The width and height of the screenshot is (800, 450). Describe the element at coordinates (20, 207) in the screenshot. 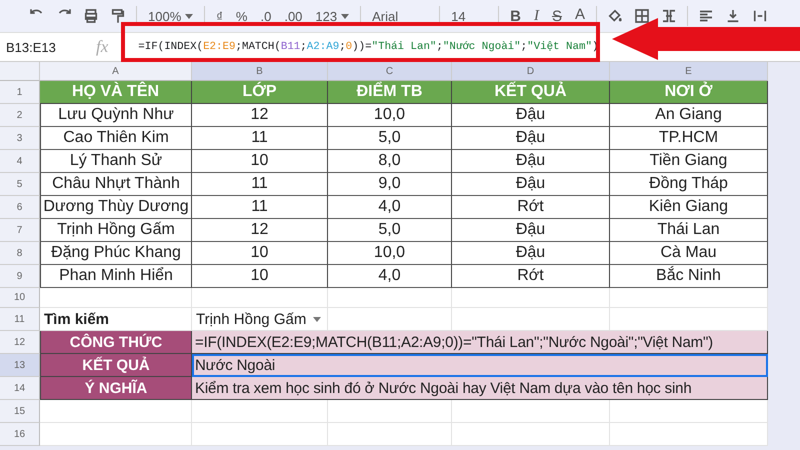

I see `row-number: 6` at that location.